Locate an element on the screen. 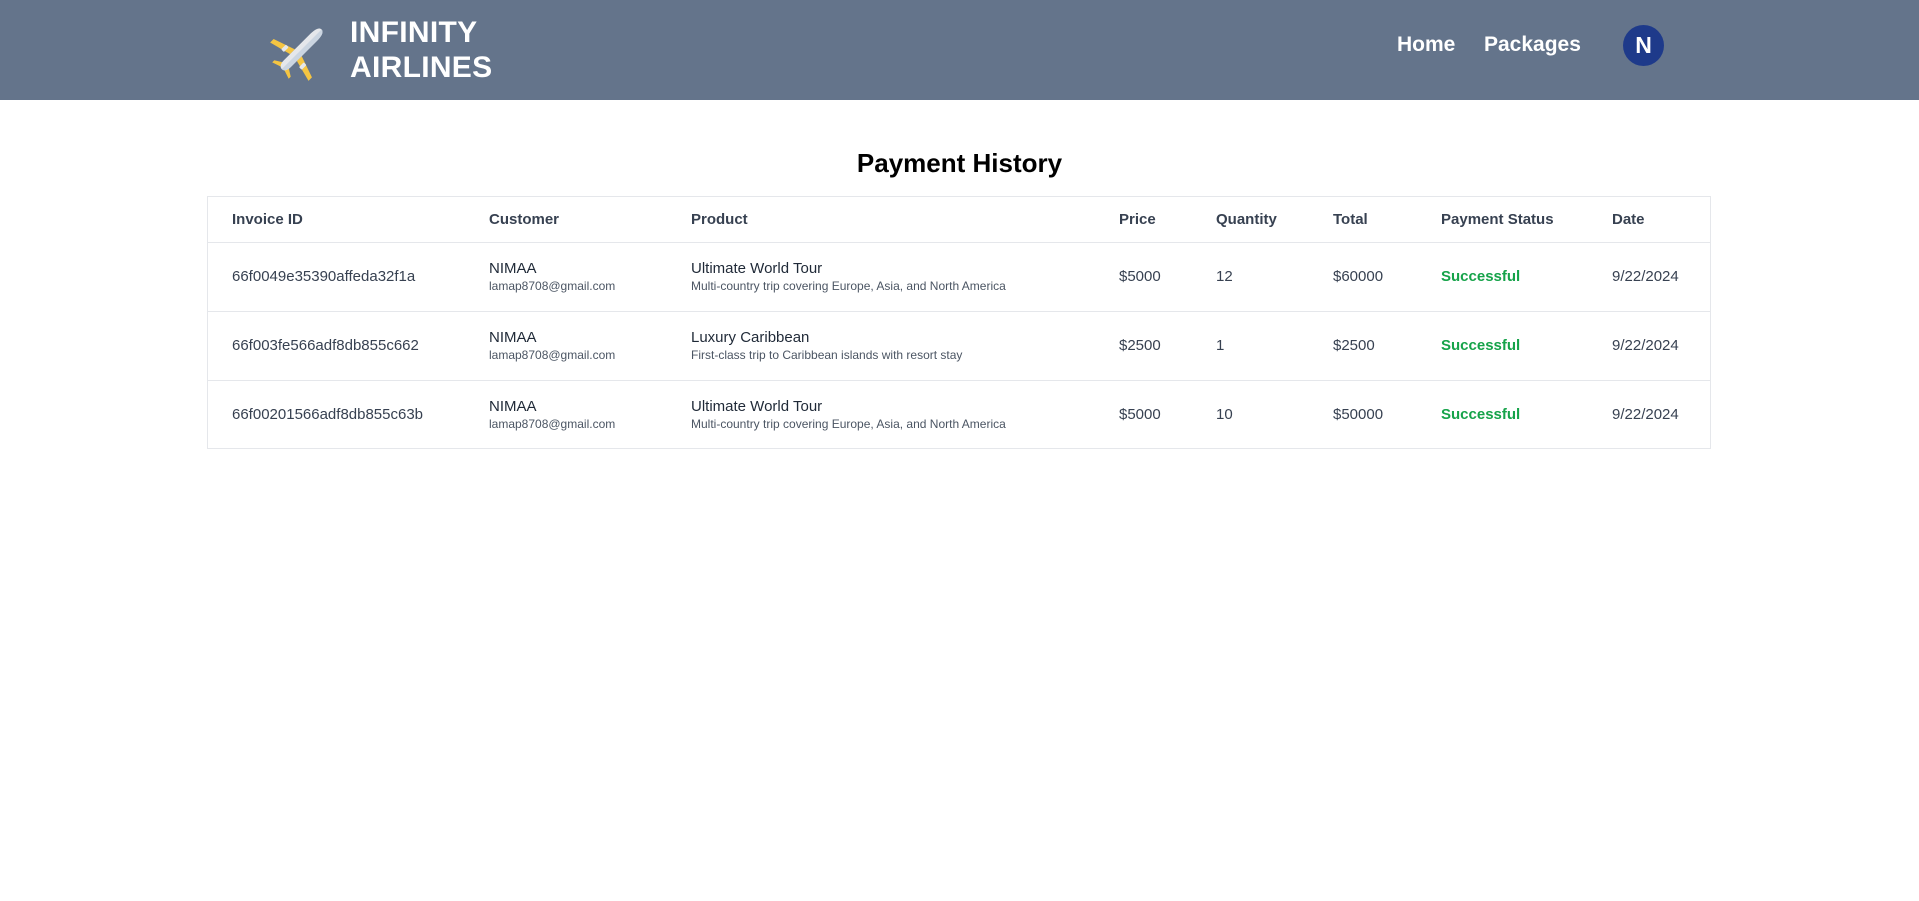 The height and width of the screenshot is (901, 1919). airplane-icon is located at coordinates (296, 54).